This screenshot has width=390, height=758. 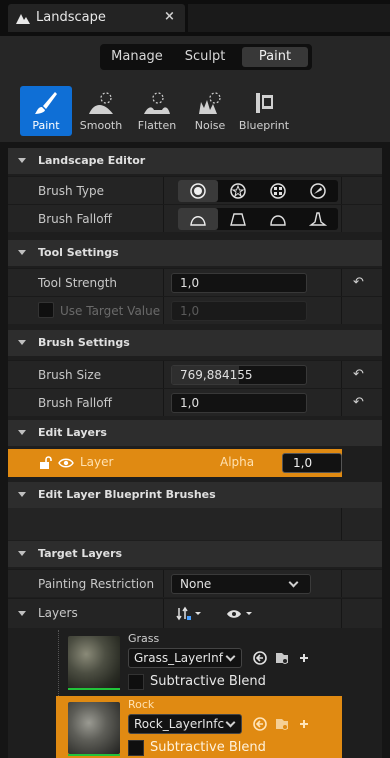 What do you see at coordinates (195, 433) in the screenshot?
I see `section-edit-layers: Edit Layers` at bounding box center [195, 433].